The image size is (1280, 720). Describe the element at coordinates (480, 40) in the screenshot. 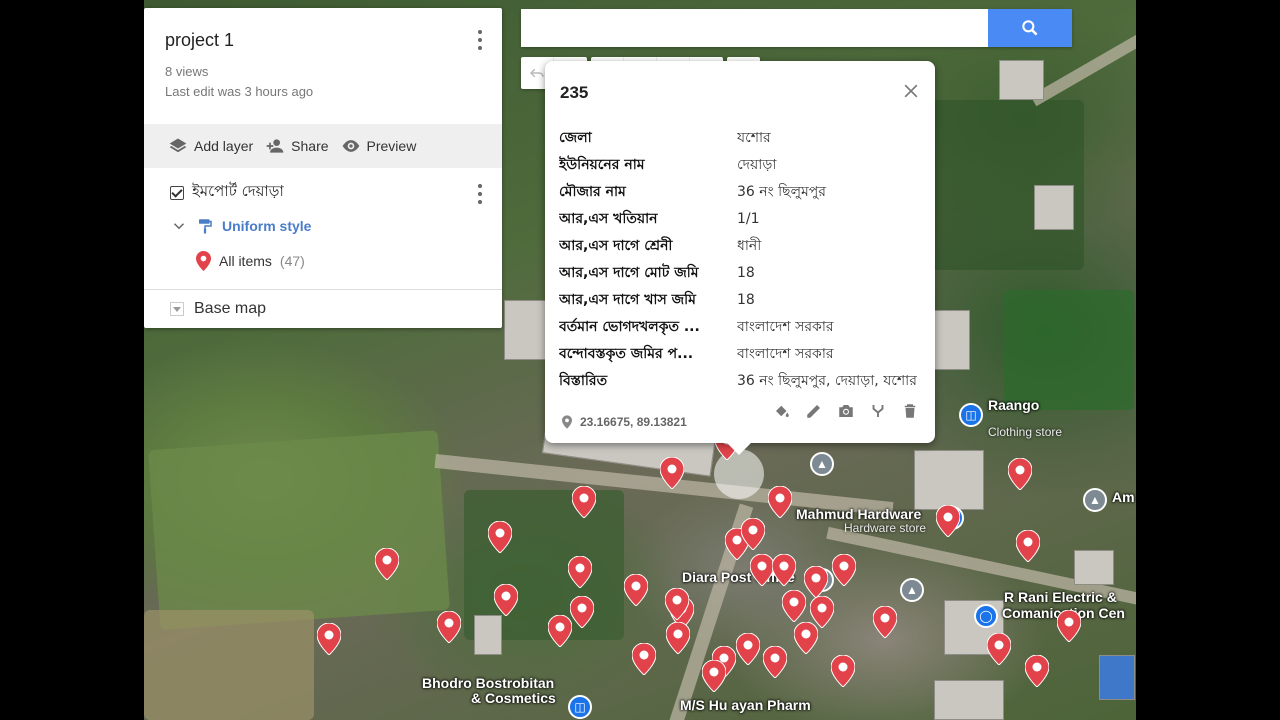

I see `project-menu-icon` at that location.